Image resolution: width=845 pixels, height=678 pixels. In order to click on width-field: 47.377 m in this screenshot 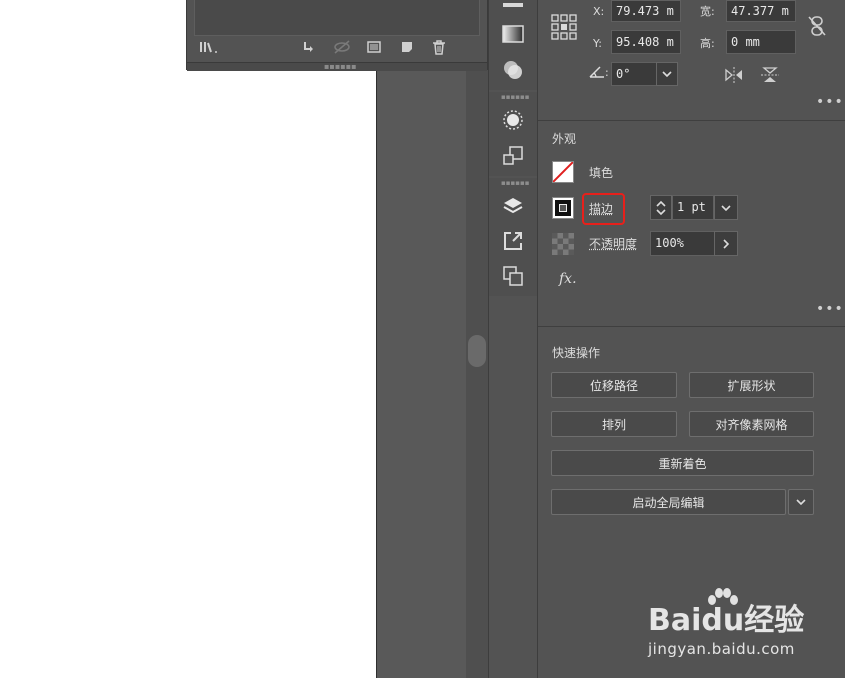, I will do `click(761, 11)`.